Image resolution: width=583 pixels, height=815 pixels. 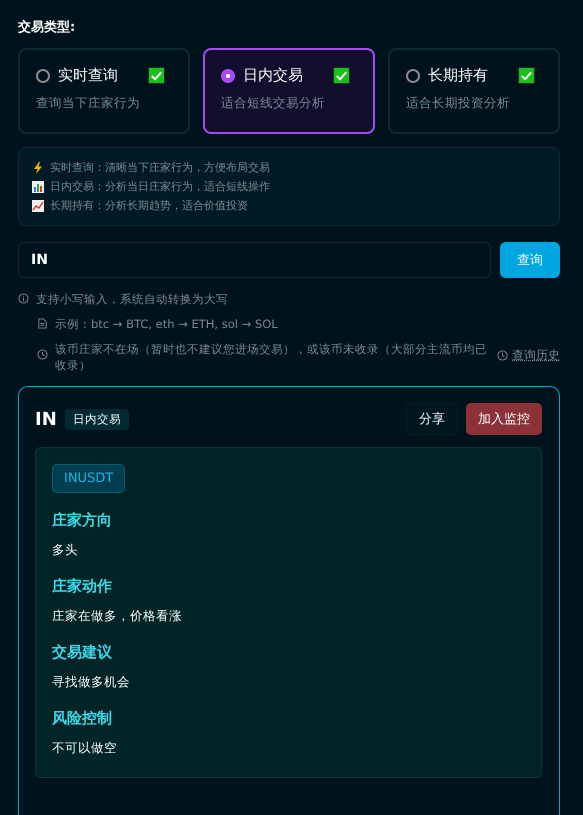 I want to click on hint-text: 该币庄家不在场（暂时也不建议您进场交易），或该币未收录（大部分主流币均已收录）, so click(x=271, y=357).